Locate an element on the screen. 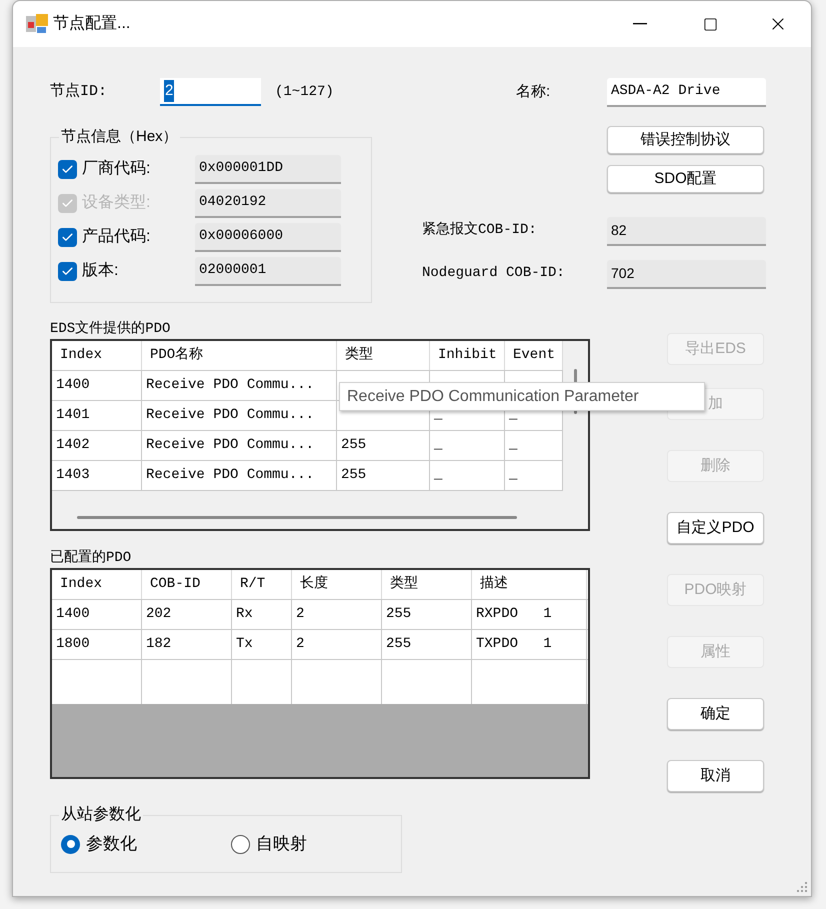 The height and width of the screenshot is (909, 826). radio-option: 自映射 is located at coordinates (269, 844).